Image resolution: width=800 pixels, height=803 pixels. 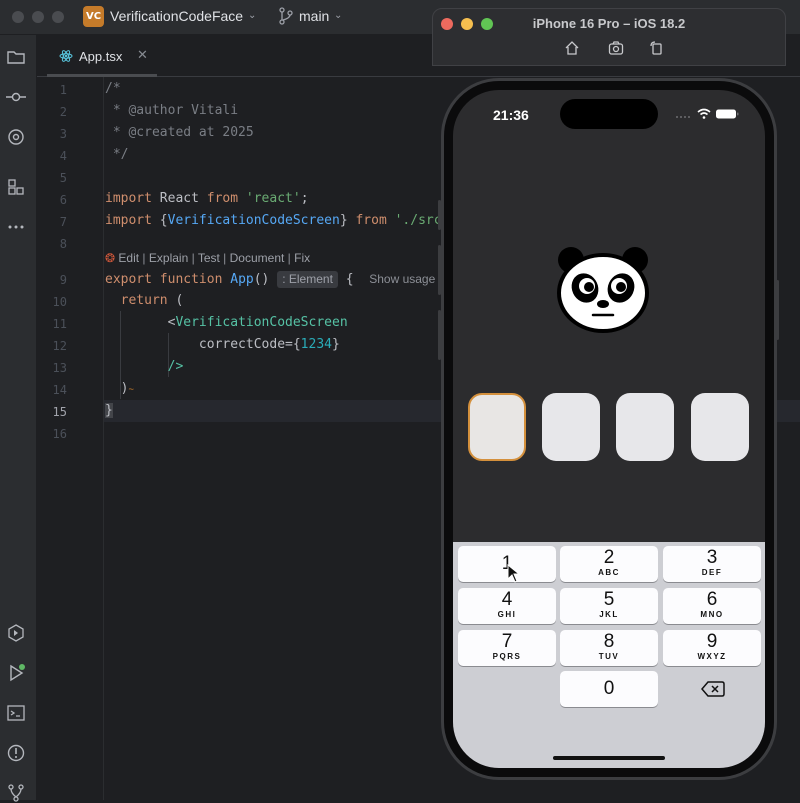 I want to click on signal-icon, so click(x=683, y=117).